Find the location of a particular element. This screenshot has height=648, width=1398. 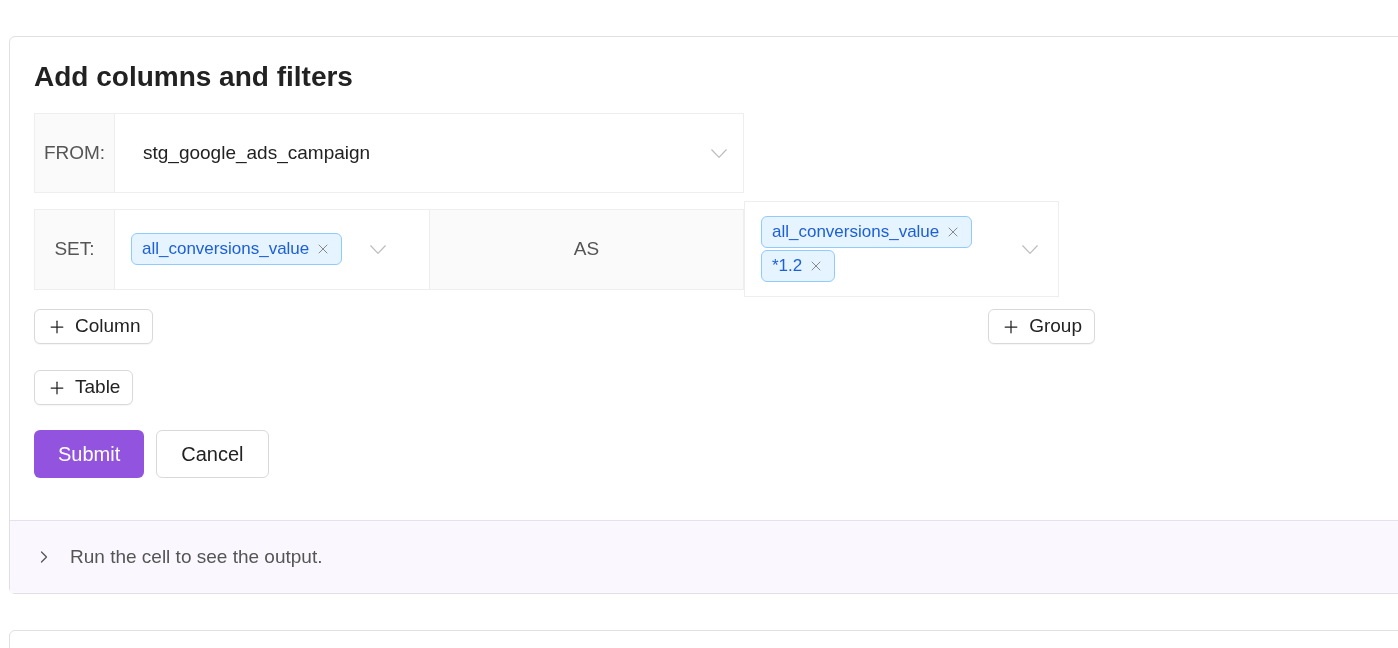

add-button: Group is located at coordinates (1041, 326).